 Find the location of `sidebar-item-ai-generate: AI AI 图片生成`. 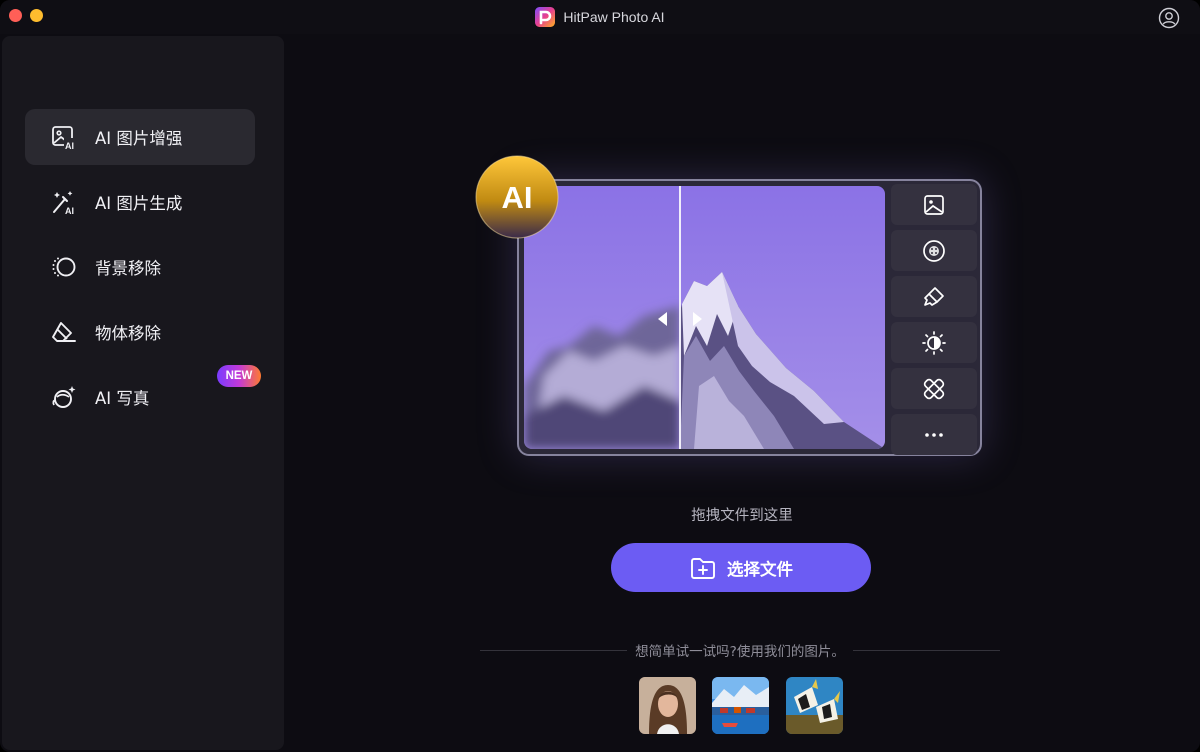

sidebar-item-ai-generate: AI AI 图片生成 is located at coordinates (140, 202).